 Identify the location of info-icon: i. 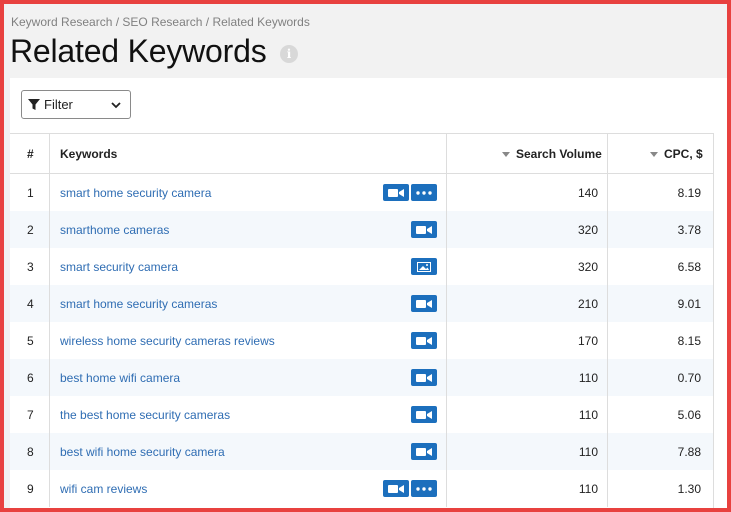
(289, 54).